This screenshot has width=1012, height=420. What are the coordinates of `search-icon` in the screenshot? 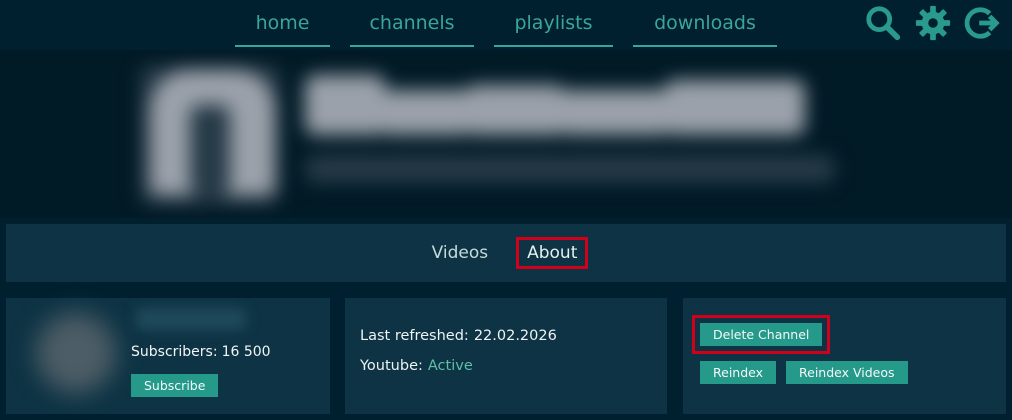 It's located at (883, 23).